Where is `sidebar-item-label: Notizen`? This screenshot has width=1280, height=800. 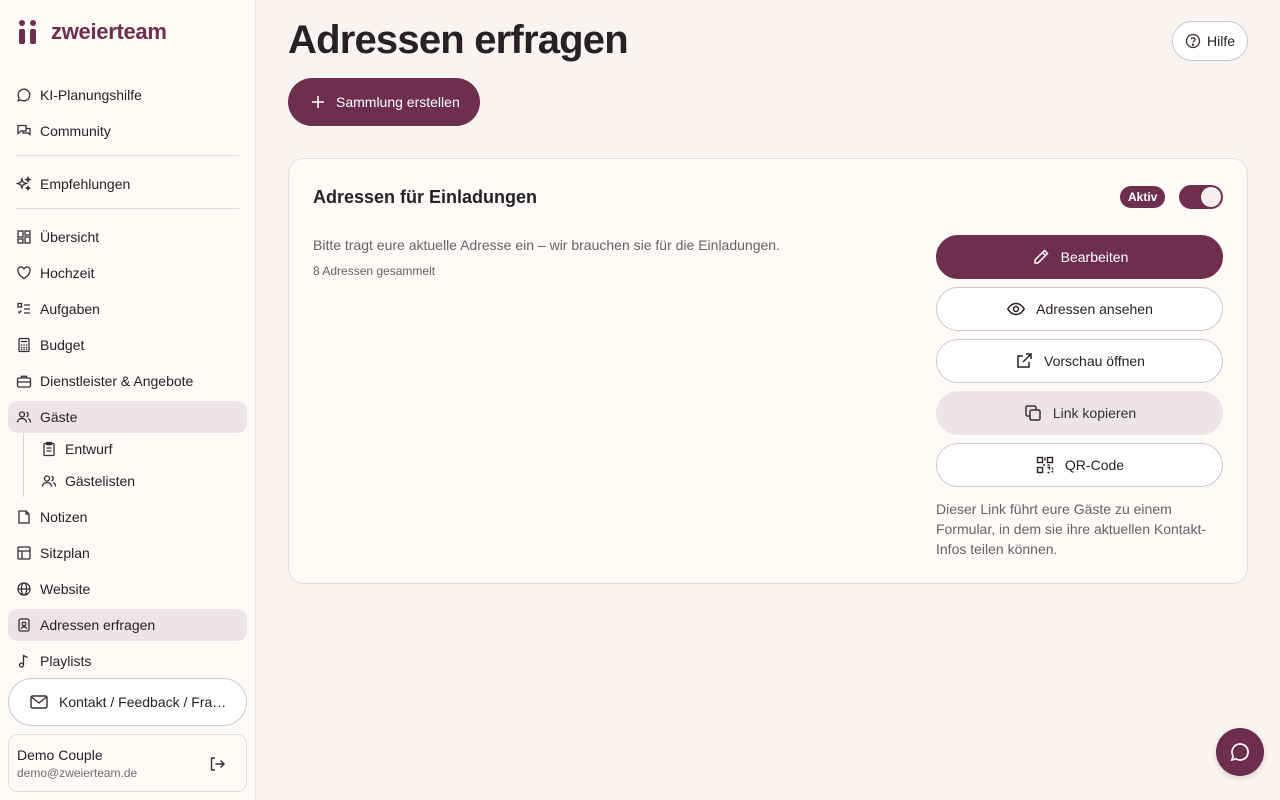
sidebar-item-label: Notizen is located at coordinates (64, 517).